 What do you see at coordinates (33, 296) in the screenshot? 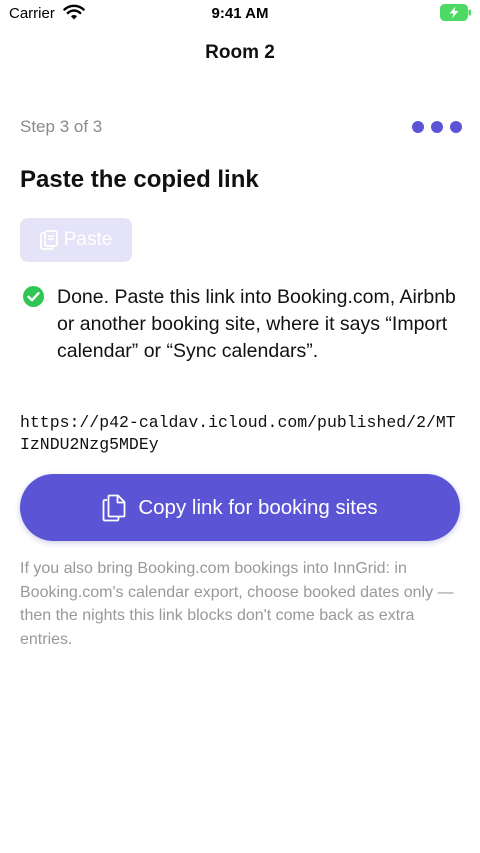
I see `check-circle-icon` at bounding box center [33, 296].